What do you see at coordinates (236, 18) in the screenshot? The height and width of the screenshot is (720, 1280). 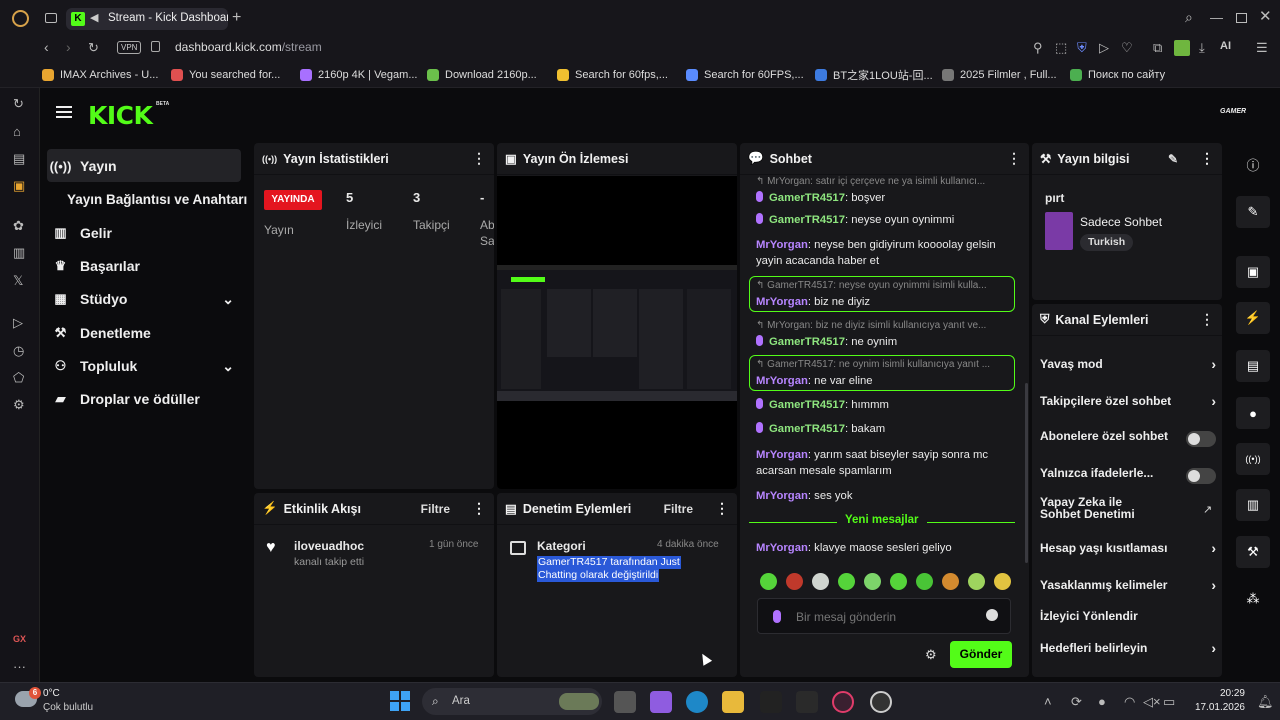 I see `new-tab-button: +` at bounding box center [236, 18].